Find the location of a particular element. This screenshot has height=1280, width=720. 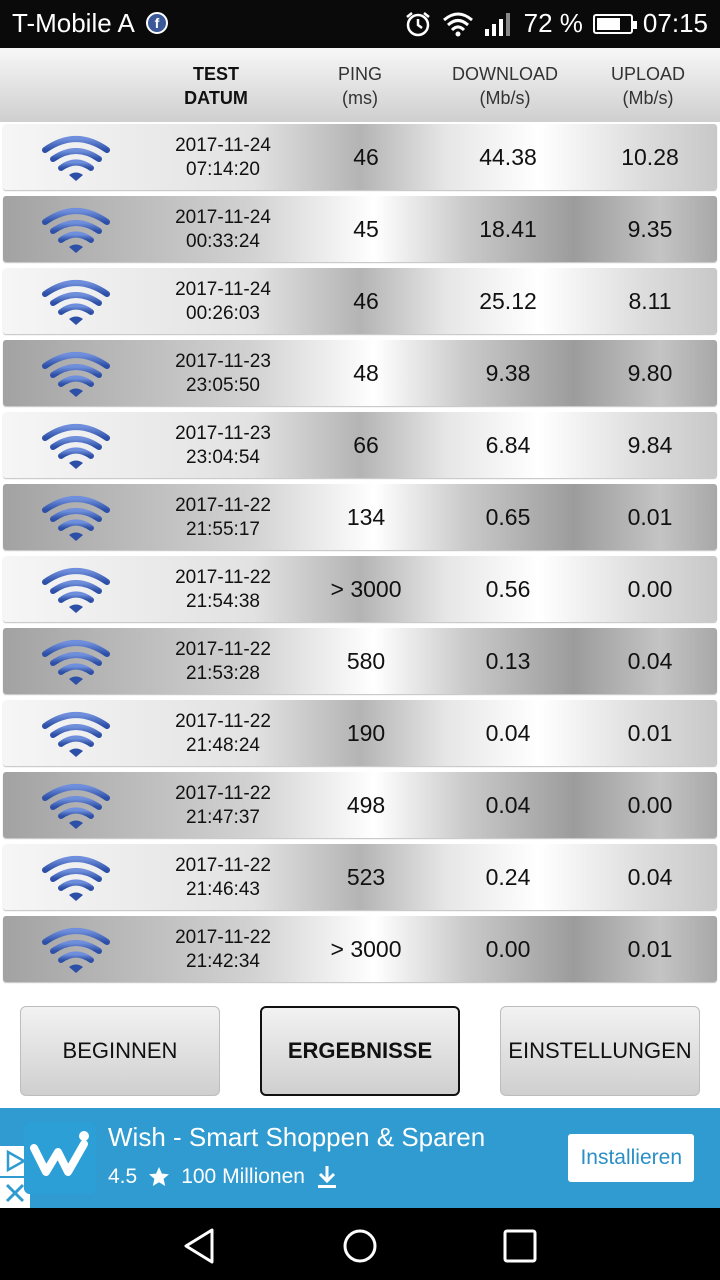

result-ping: 46 is located at coordinates (366, 157).